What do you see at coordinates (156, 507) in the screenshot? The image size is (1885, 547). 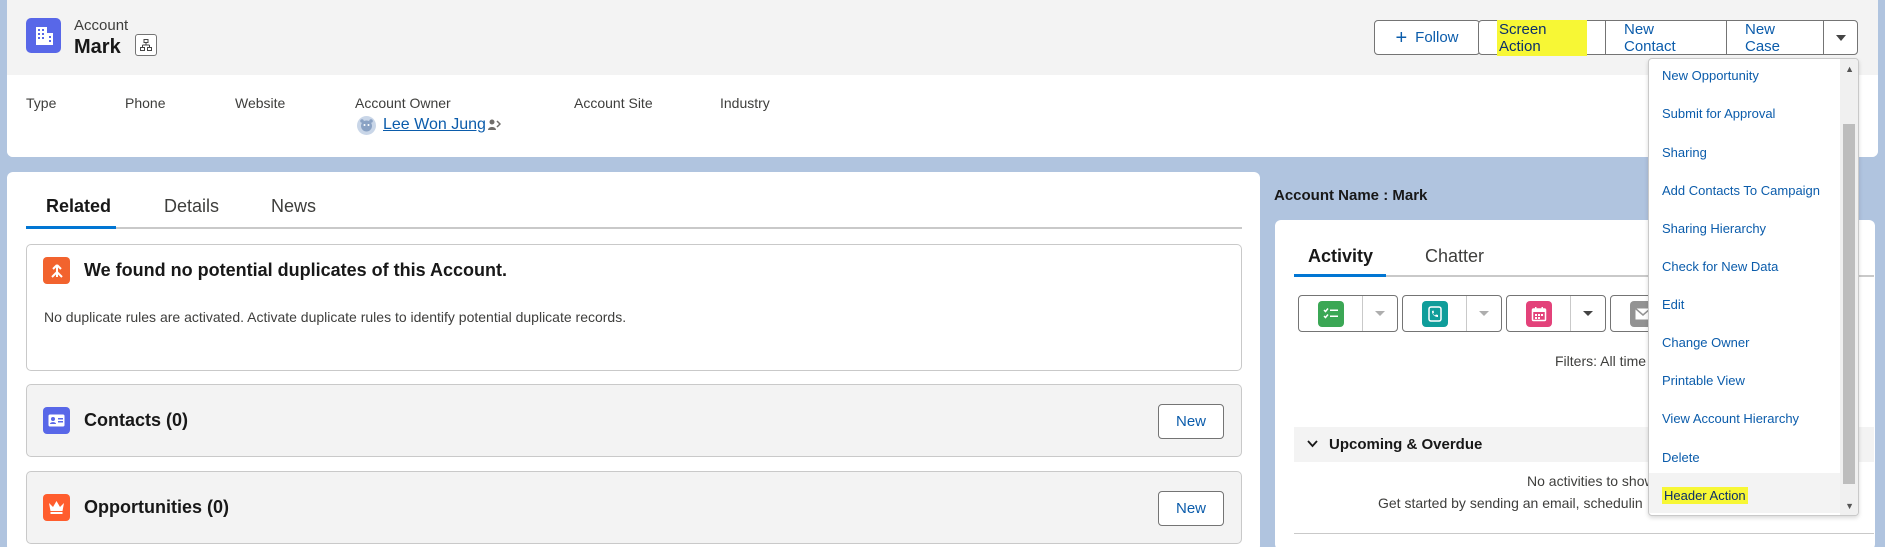 I see `opportunities-title: Opportunities (0)` at bounding box center [156, 507].